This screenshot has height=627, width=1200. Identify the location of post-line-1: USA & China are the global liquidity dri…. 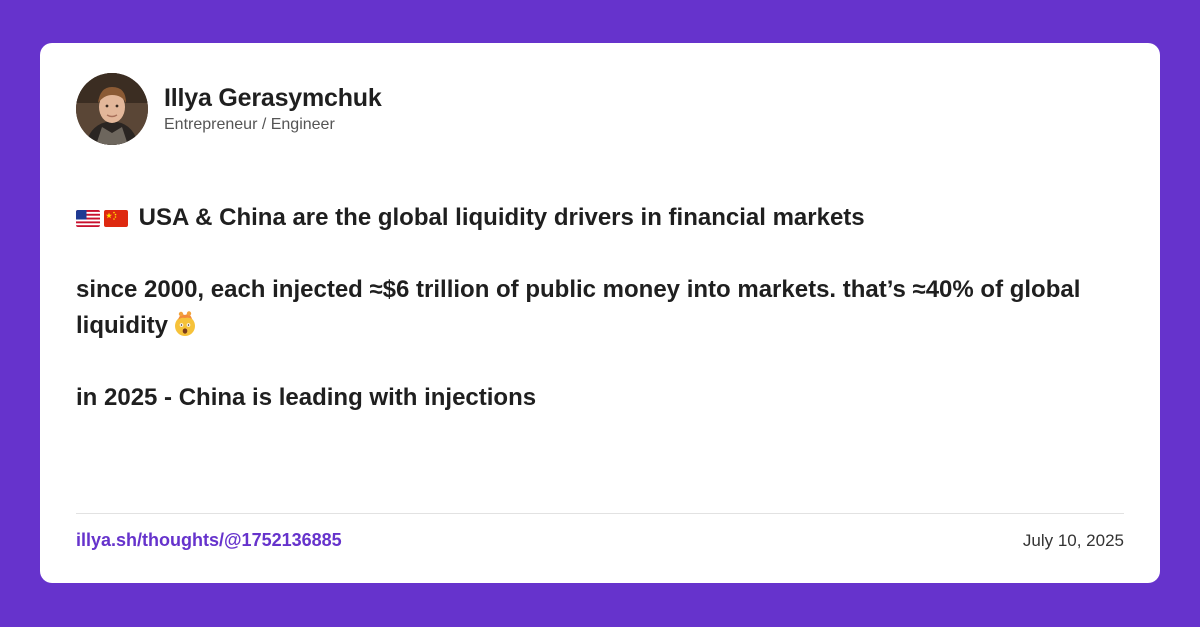
(501, 217).